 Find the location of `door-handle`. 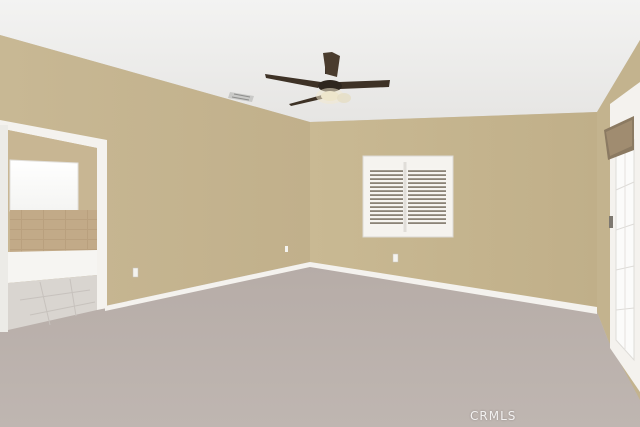

door-handle is located at coordinates (611, 222).